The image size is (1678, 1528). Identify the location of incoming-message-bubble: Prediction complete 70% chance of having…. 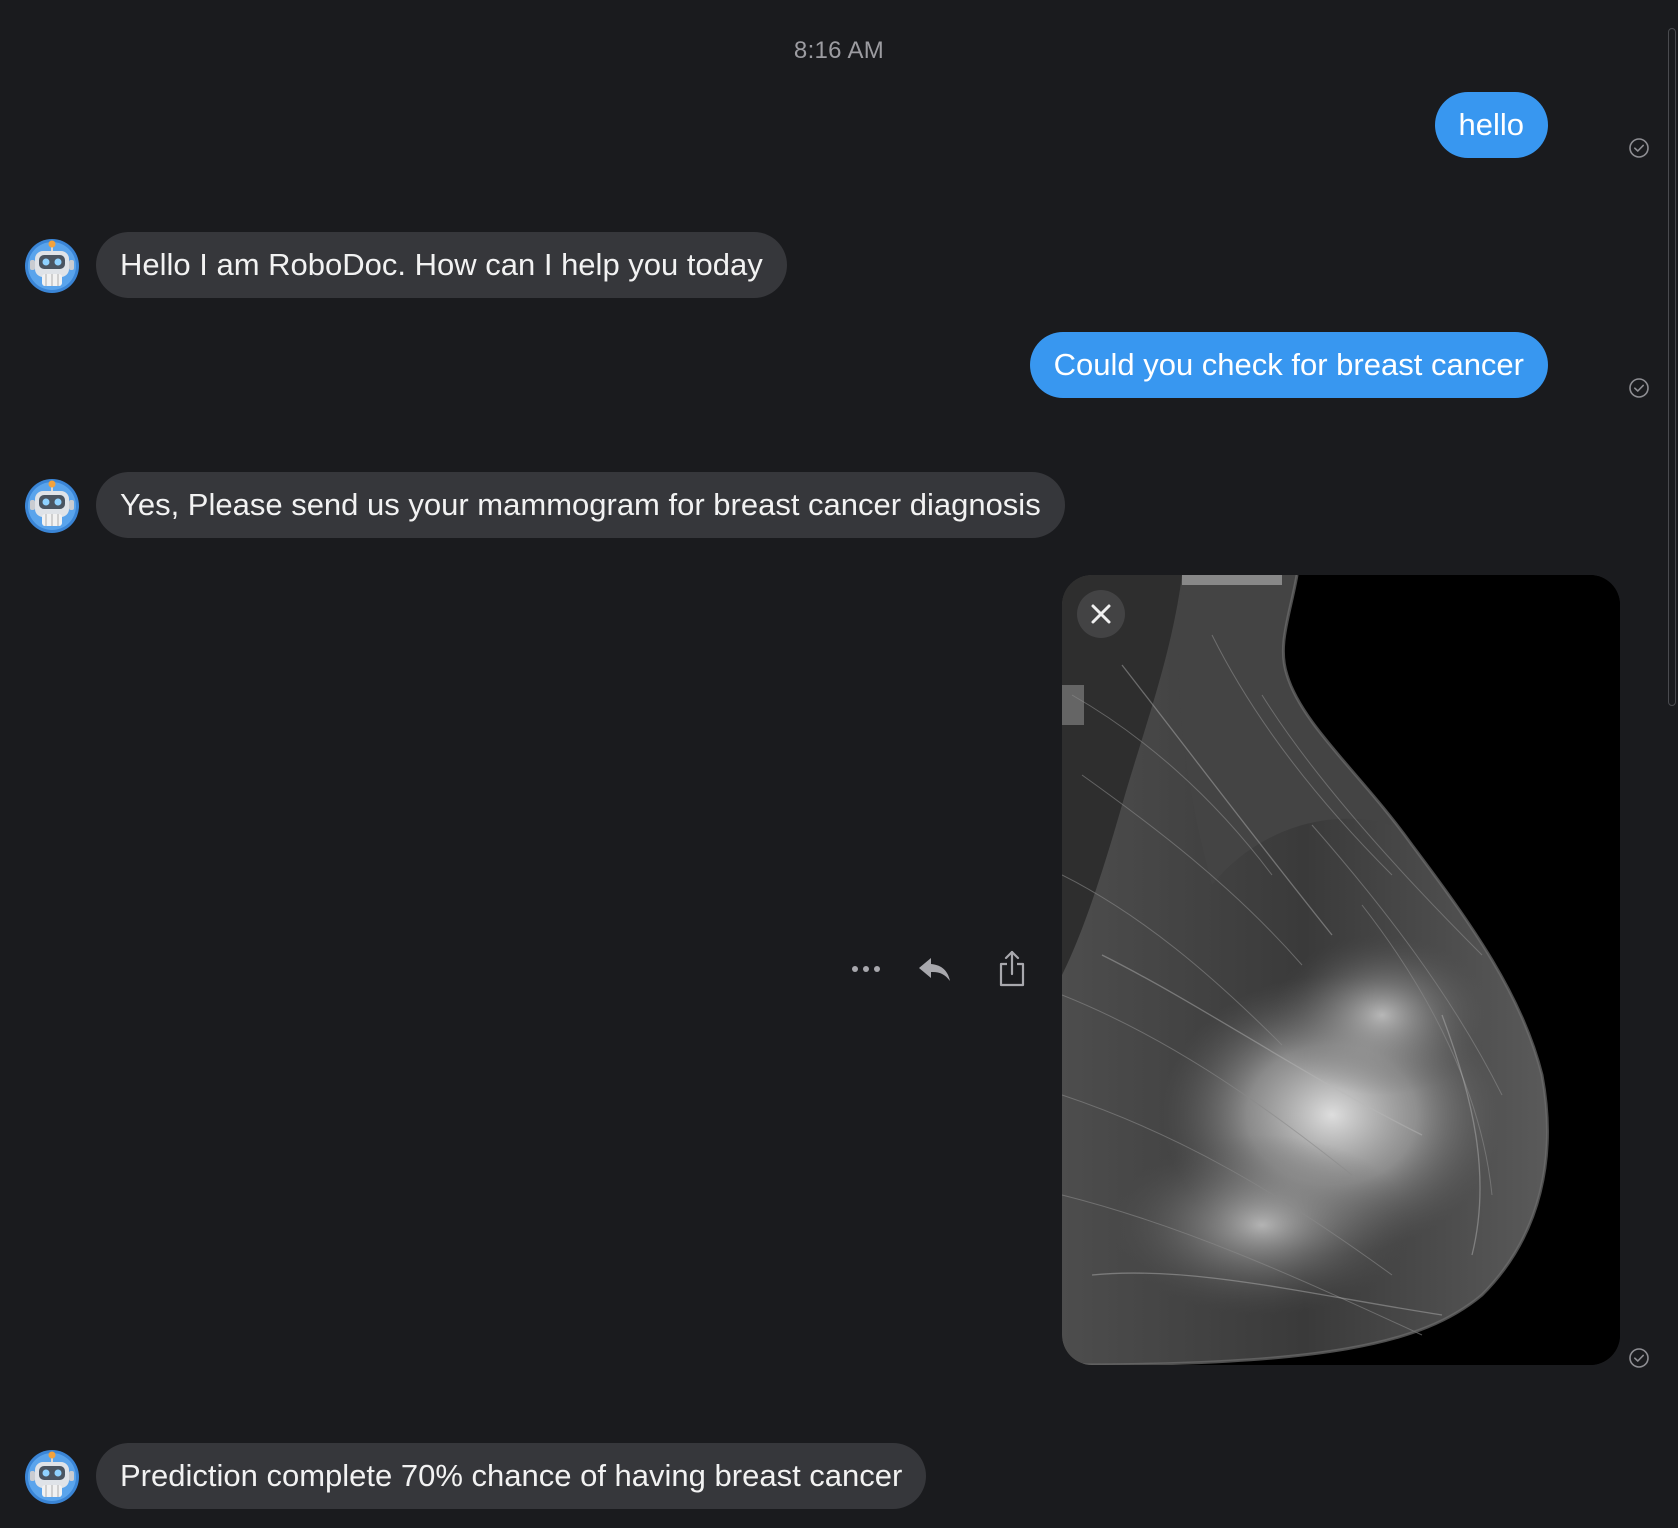
(511, 1476).